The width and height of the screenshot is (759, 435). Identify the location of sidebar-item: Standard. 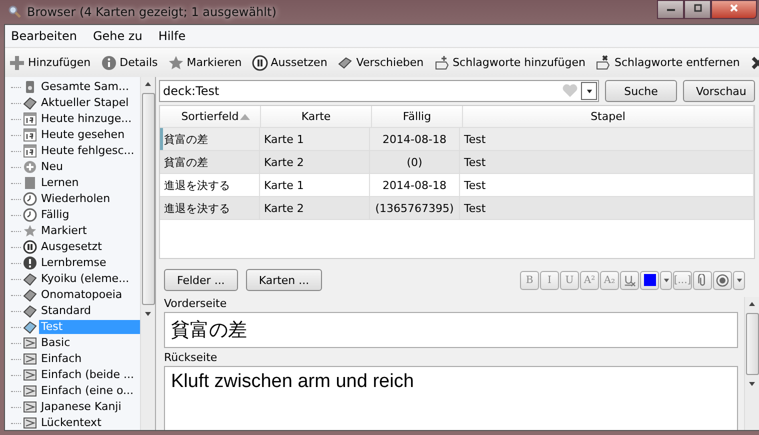
(66, 311).